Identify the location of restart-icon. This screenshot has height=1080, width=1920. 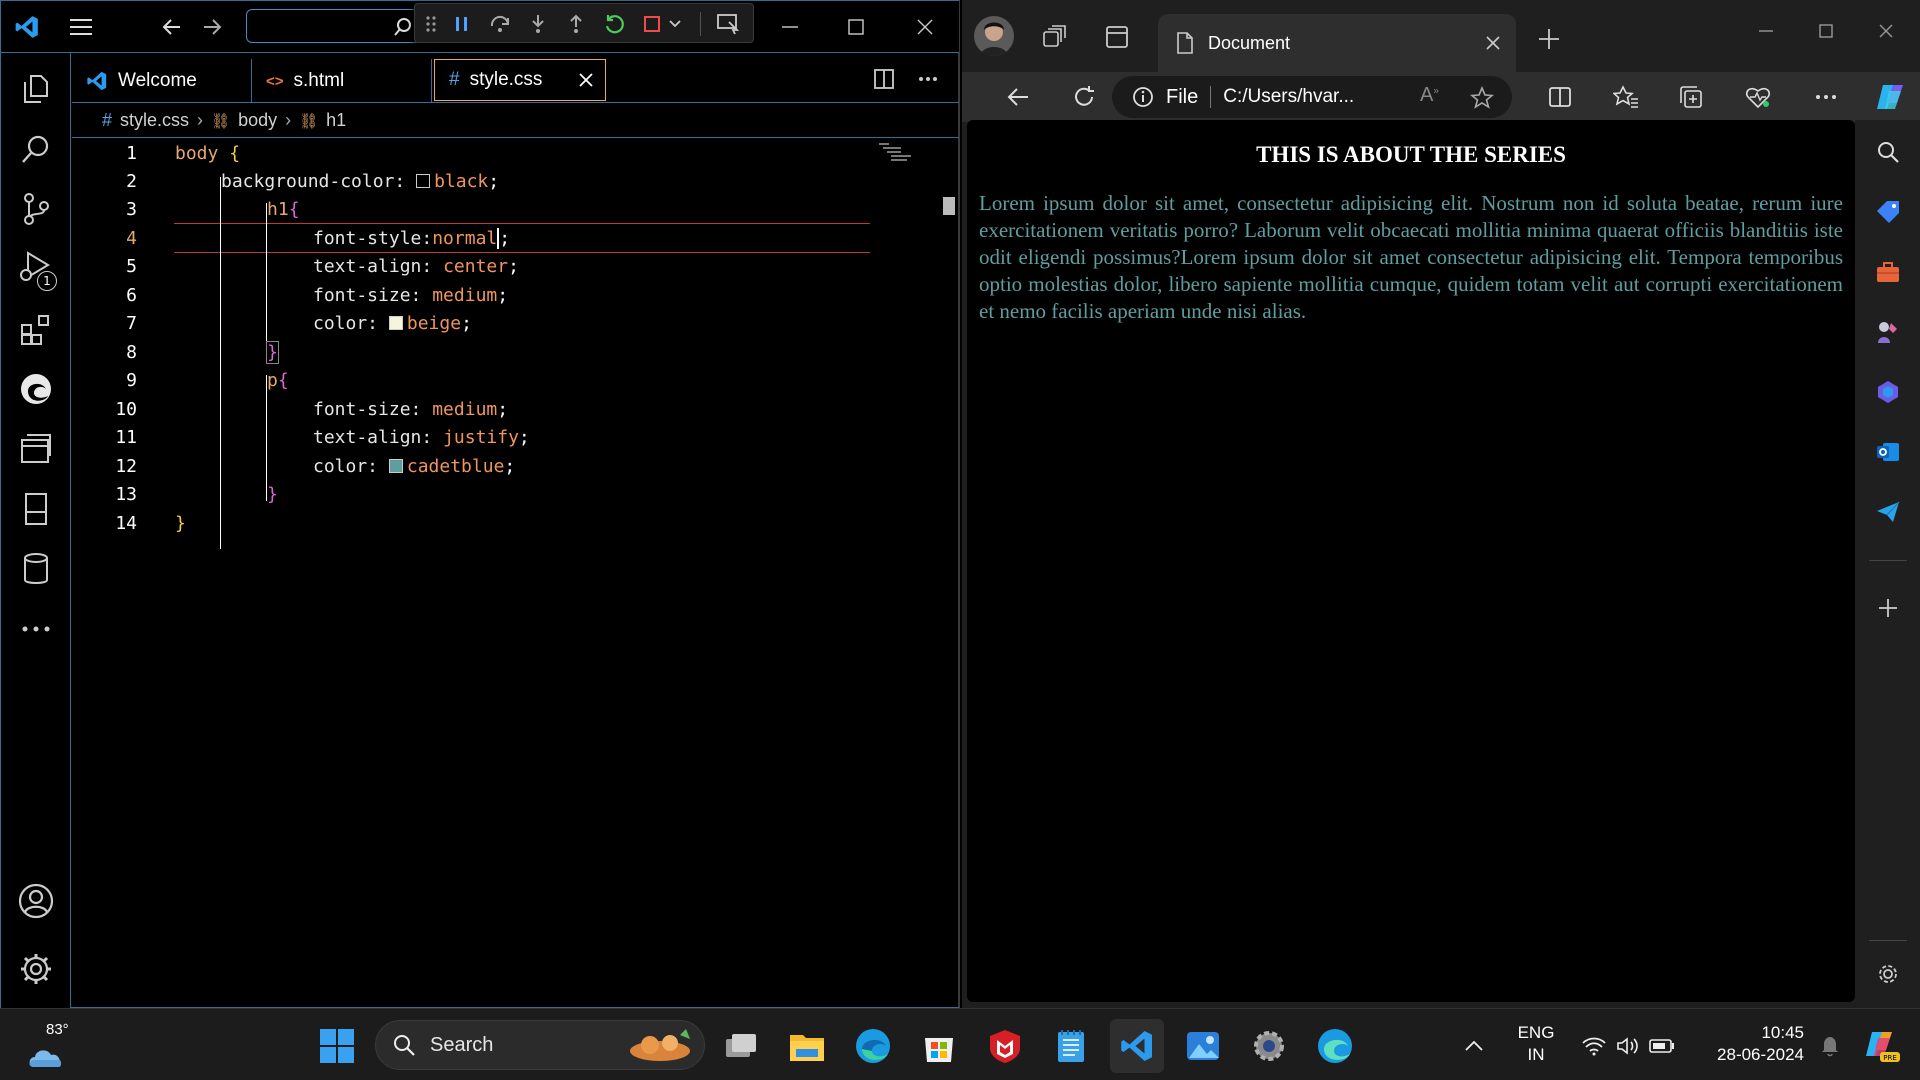
(614, 24).